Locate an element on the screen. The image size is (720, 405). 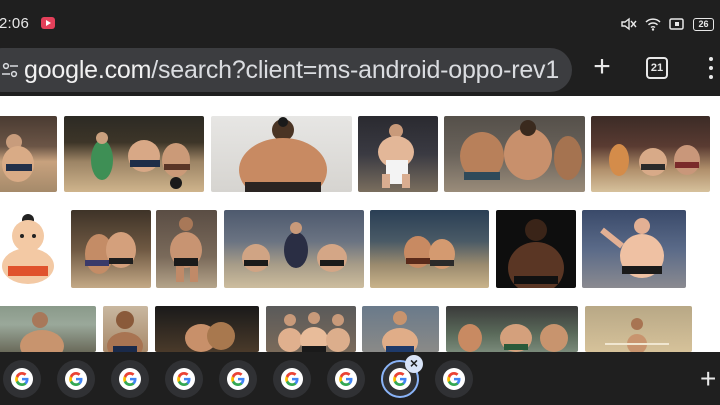
mute-vibrate-icon is located at coordinates (629, 24).